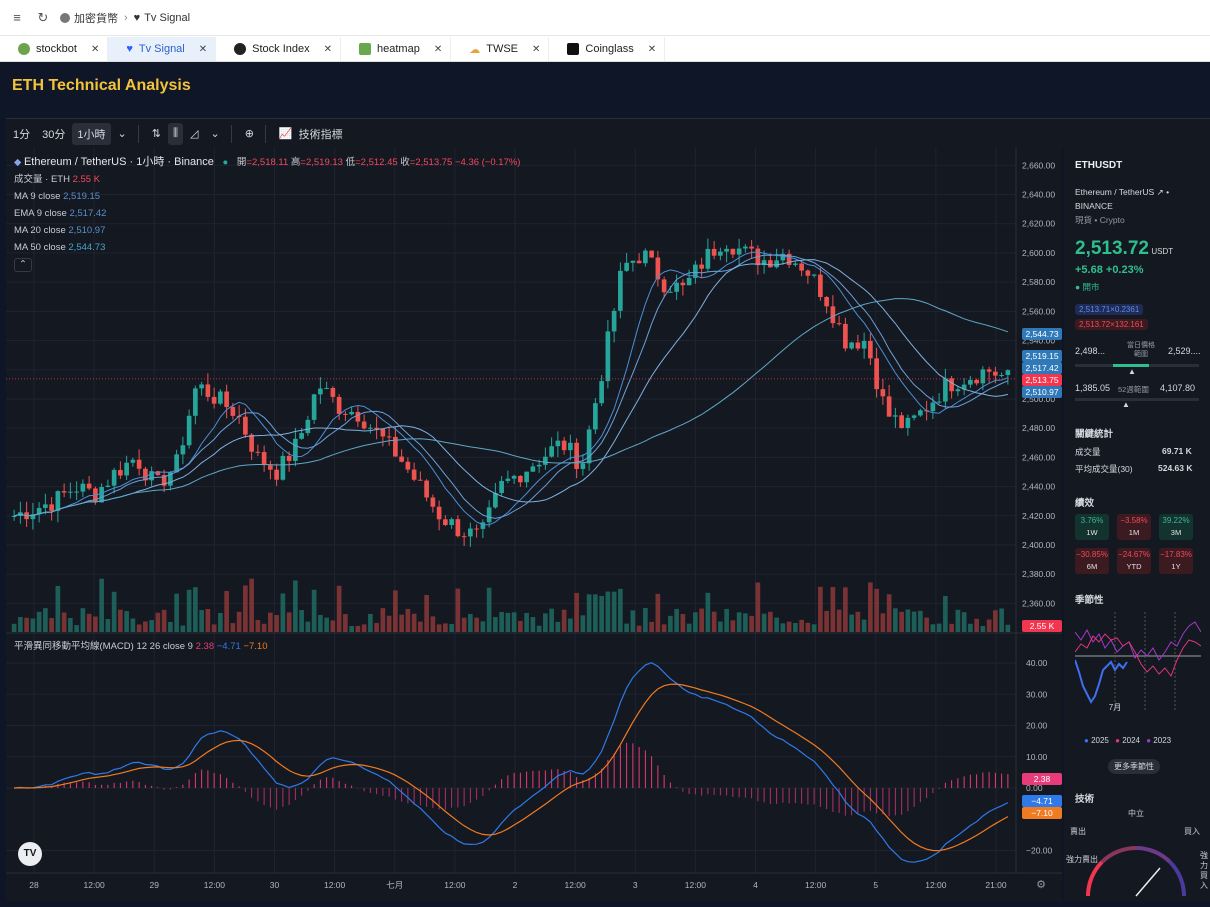  What do you see at coordinates (1138, 662) in the screenshot?
I see `seasonality-chart: 7月` at bounding box center [1138, 662].